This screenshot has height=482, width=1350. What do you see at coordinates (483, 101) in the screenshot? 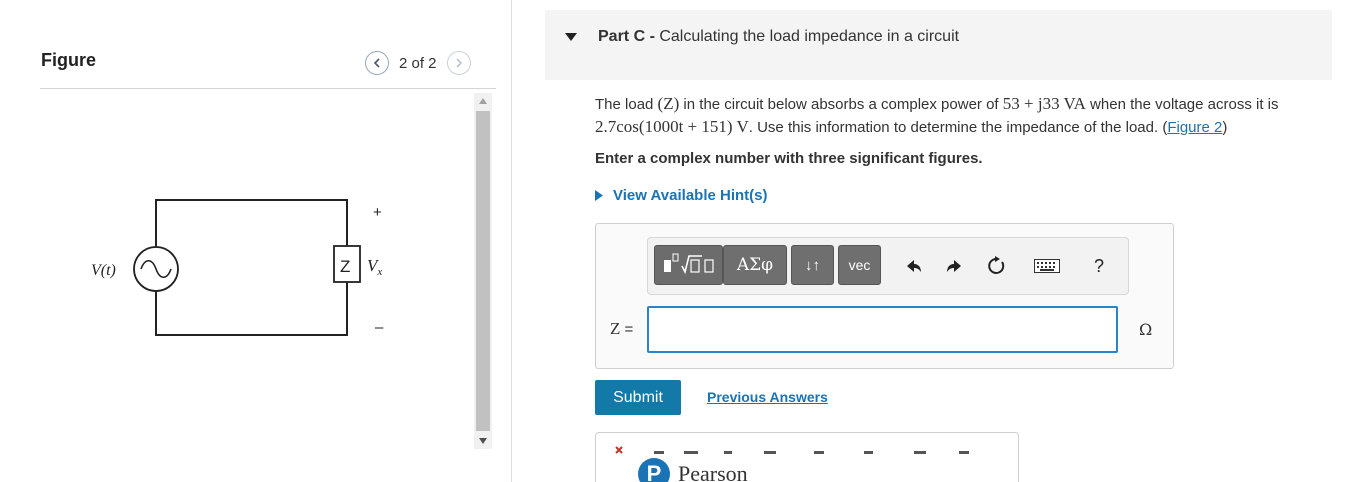
I see `scroll-up-arrow-icon` at bounding box center [483, 101].